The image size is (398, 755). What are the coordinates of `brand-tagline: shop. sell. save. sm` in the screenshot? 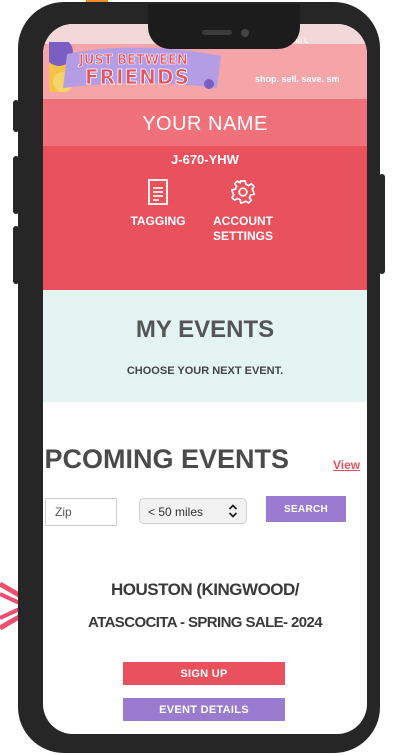 It's located at (297, 79).